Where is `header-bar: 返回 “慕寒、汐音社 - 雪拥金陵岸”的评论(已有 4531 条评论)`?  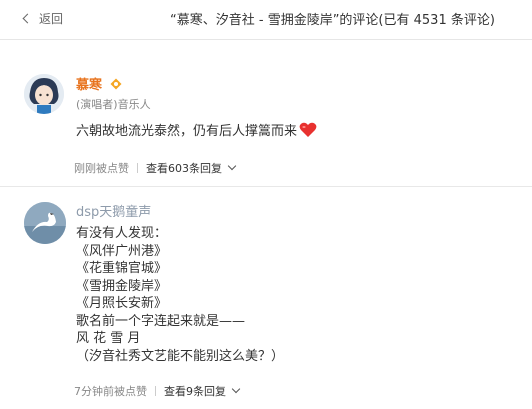 header-bar: 返回 “慕寒、汐音社 - 雪拥金陵岸”的评论(已有 4531 条评论) is located at coordinates (266, 20).